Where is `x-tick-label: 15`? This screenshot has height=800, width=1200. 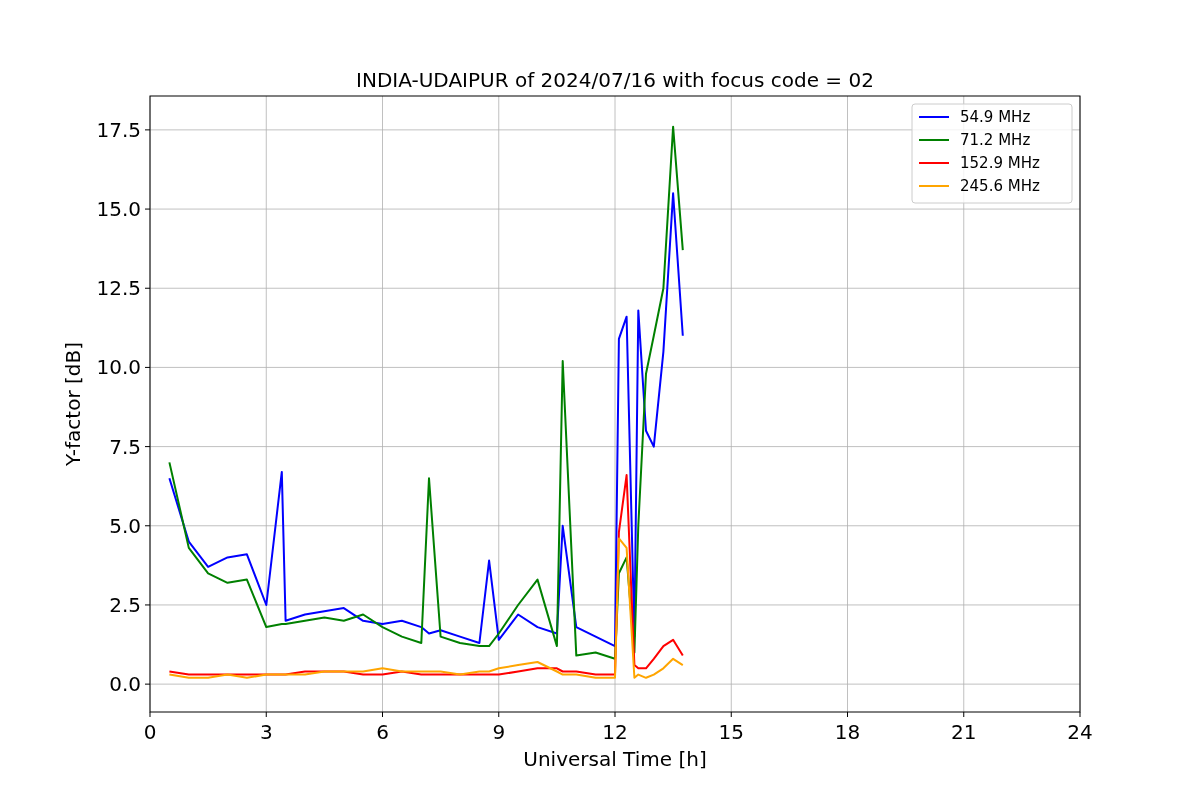 x-tick-label: 15 is located at coordinates (731, 732).